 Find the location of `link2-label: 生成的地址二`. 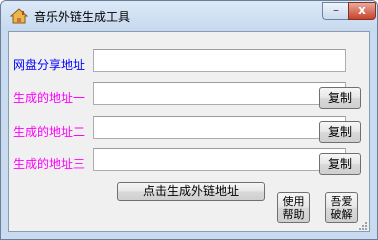

link2-label: 生成的地址二 is located at coordinates (49, 132).